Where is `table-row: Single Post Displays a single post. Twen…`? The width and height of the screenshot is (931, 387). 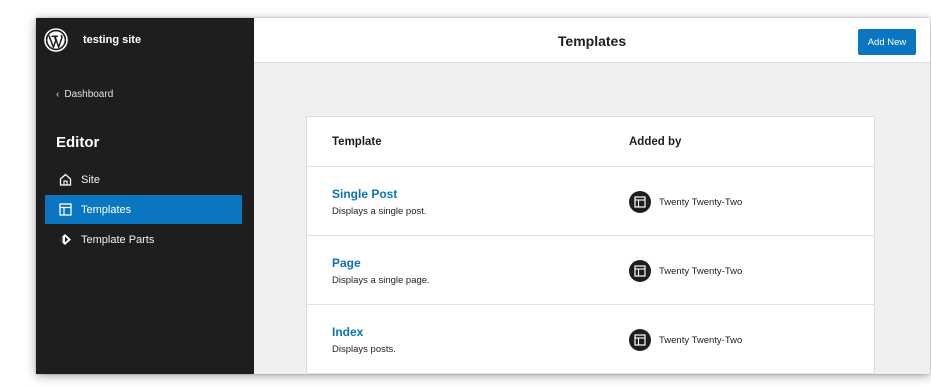
table-row: Single Post Displays a single post. Twen… is located at coordinates (590, 202).